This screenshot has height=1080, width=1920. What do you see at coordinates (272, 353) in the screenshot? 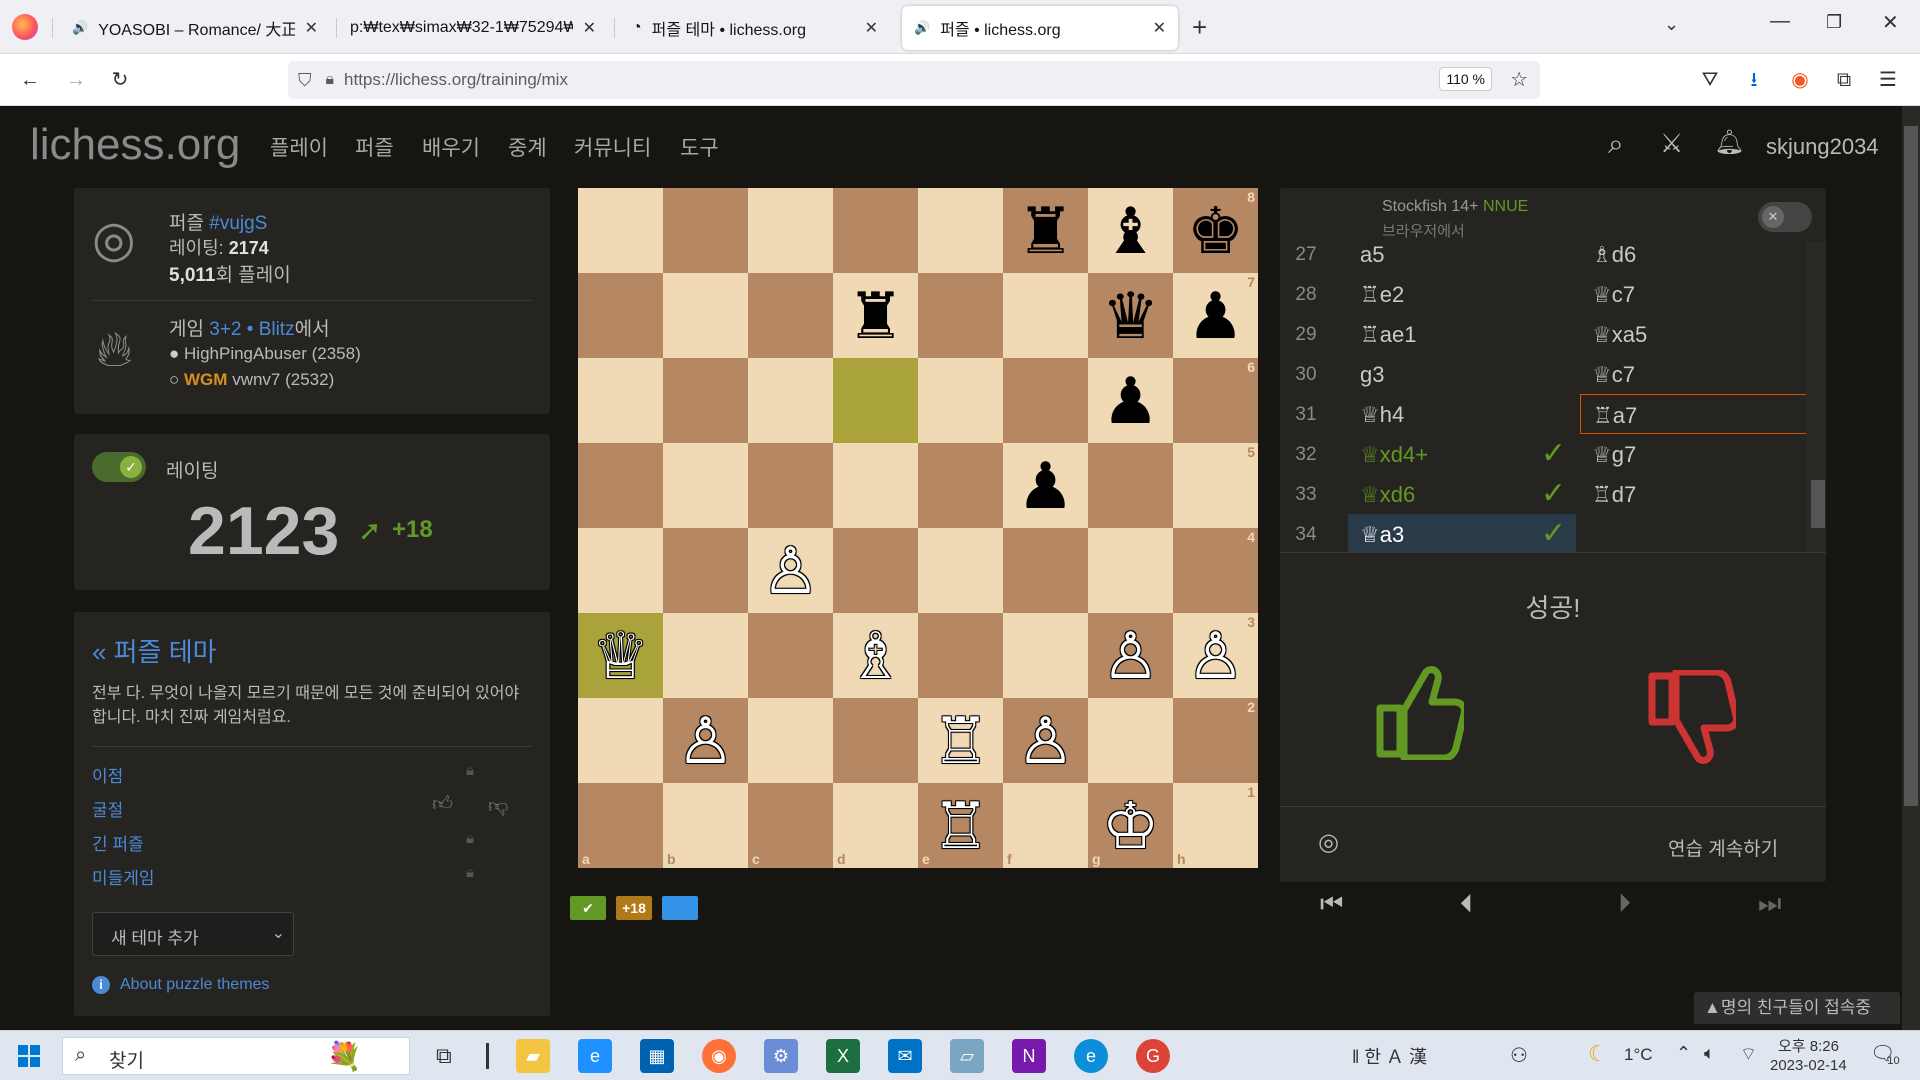
I see `white-player-link: HighPingAbuser (2358)` at bounding box center [272, 353].